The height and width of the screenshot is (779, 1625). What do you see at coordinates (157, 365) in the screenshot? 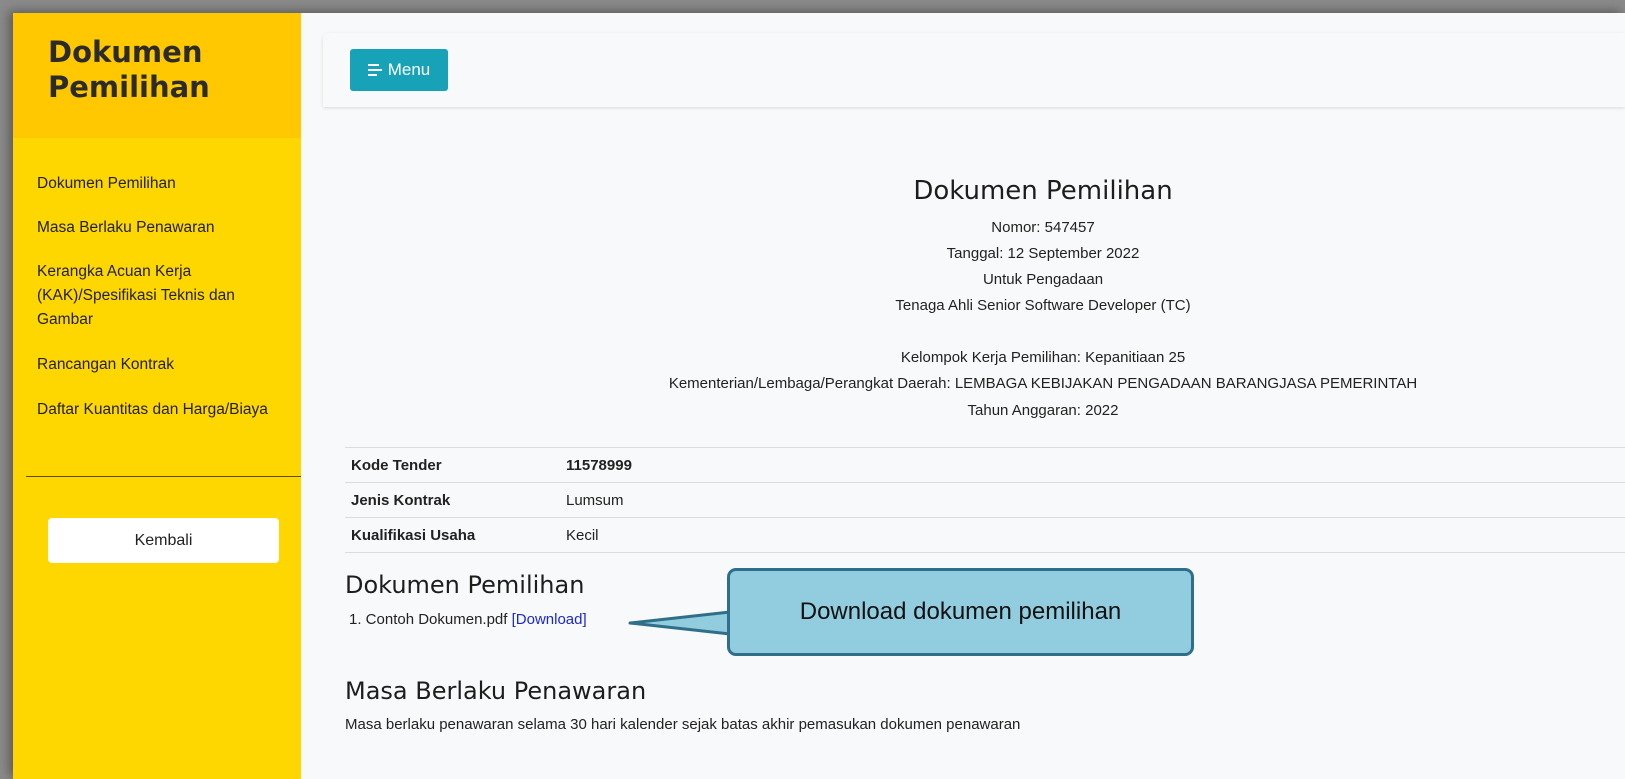
I see `sidebar-item-rancangan-kontrak: Rancangan Kontrak` at bounding box center [157, 365].